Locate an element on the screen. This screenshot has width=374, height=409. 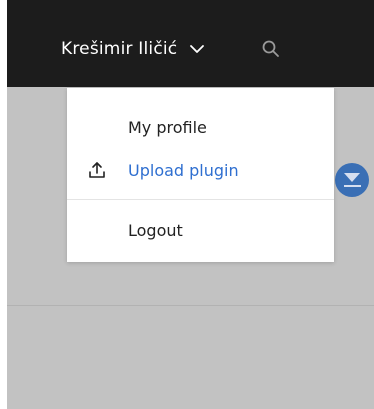
menu-item-my-profile: My profile is located at coordinates (200, 127).